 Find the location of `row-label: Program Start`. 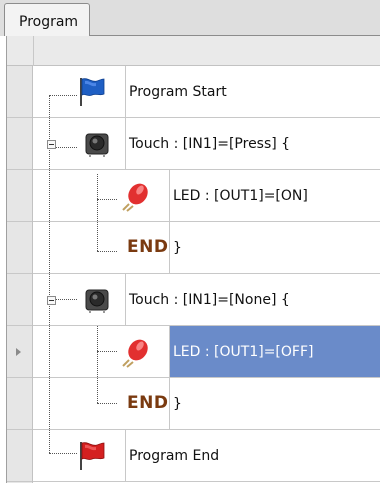

row-label: Program Start is located at coordinates (178, 91).